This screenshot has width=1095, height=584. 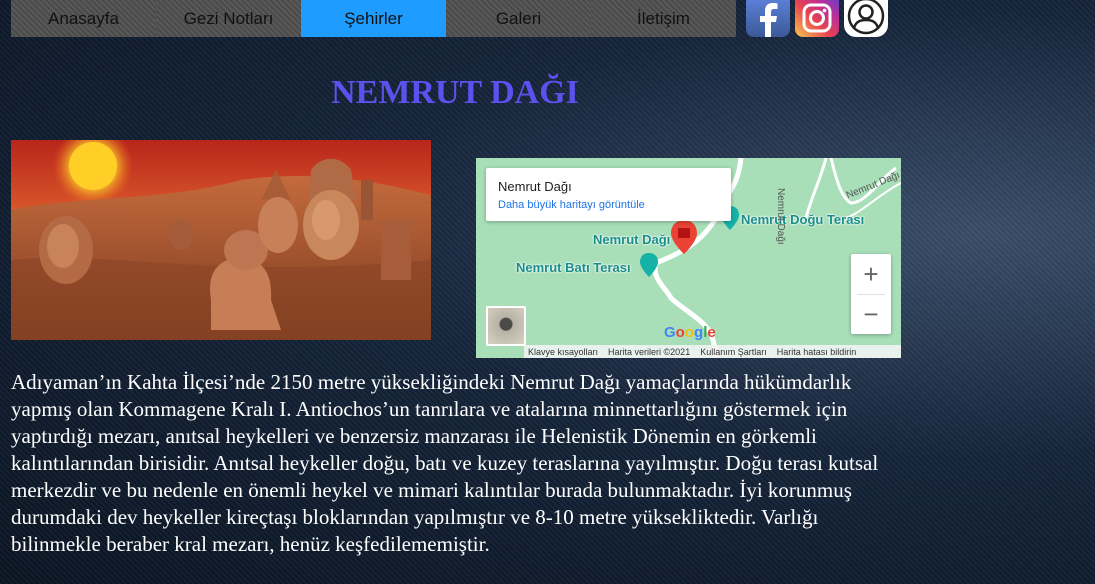 I want to click on map-label-east-terrace: Nemrut Doğu Terası, so click(x=802, y=219).